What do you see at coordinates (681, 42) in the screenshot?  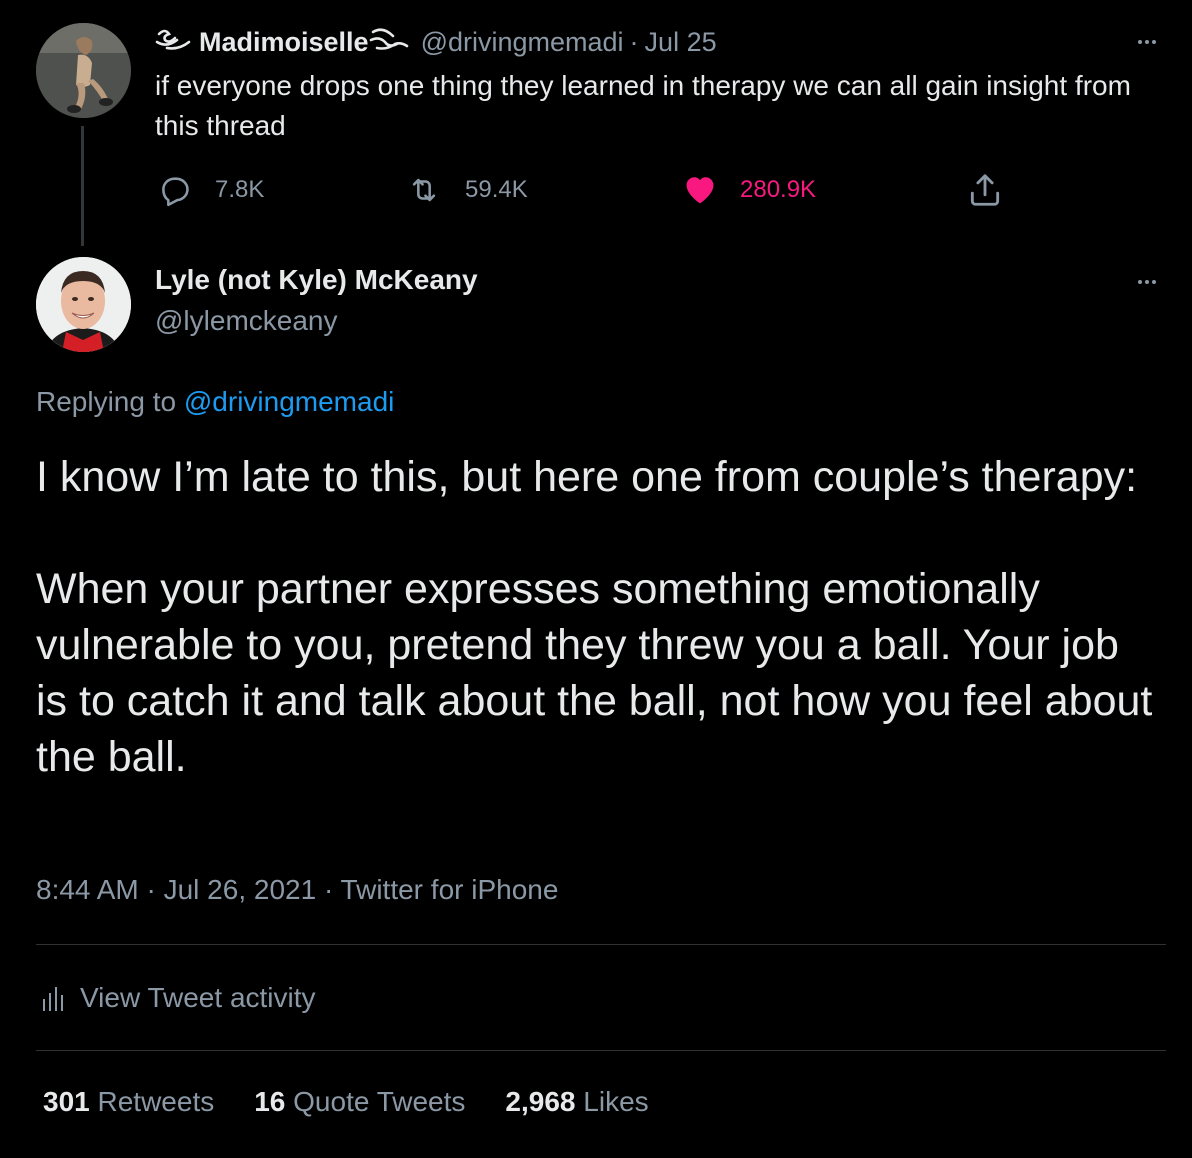 I see `parent-date: Jul 25` at bounding box center [681, 42].